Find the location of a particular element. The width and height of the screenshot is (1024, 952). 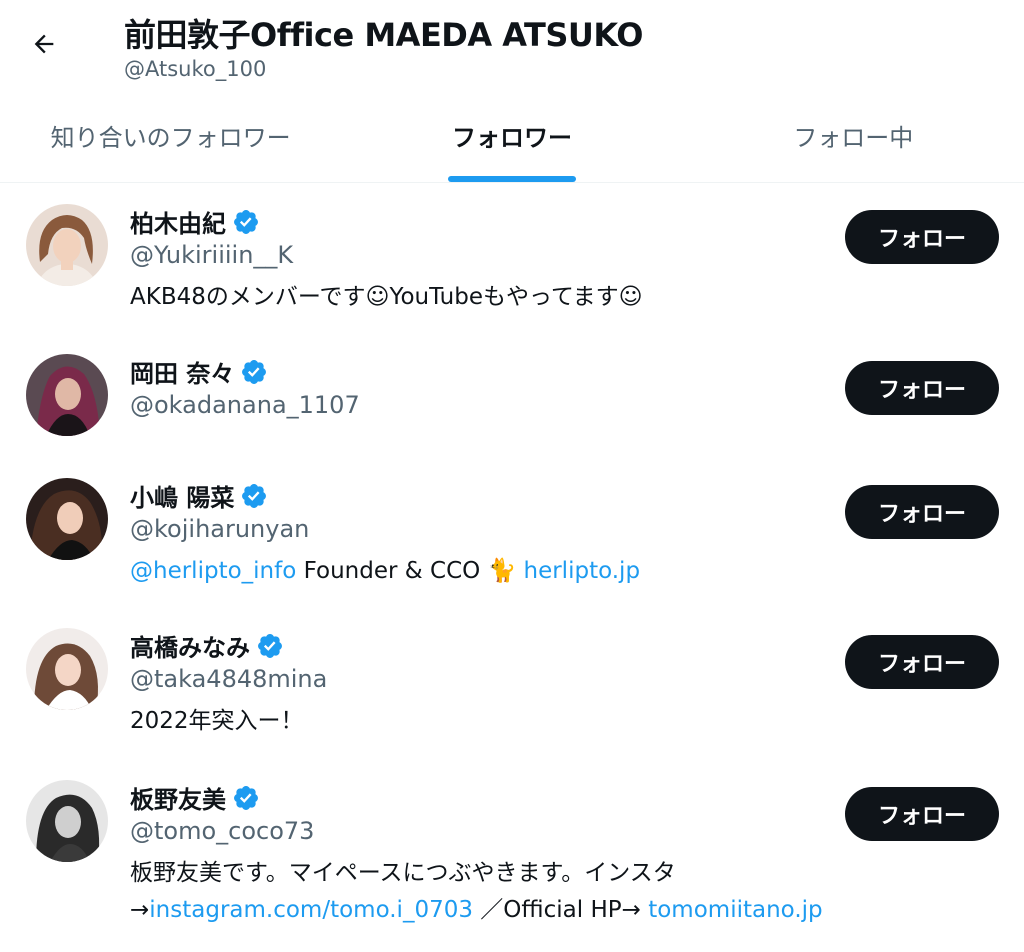

bio-url-link: tomomiitano.jp is located at coordinates (735, 910).